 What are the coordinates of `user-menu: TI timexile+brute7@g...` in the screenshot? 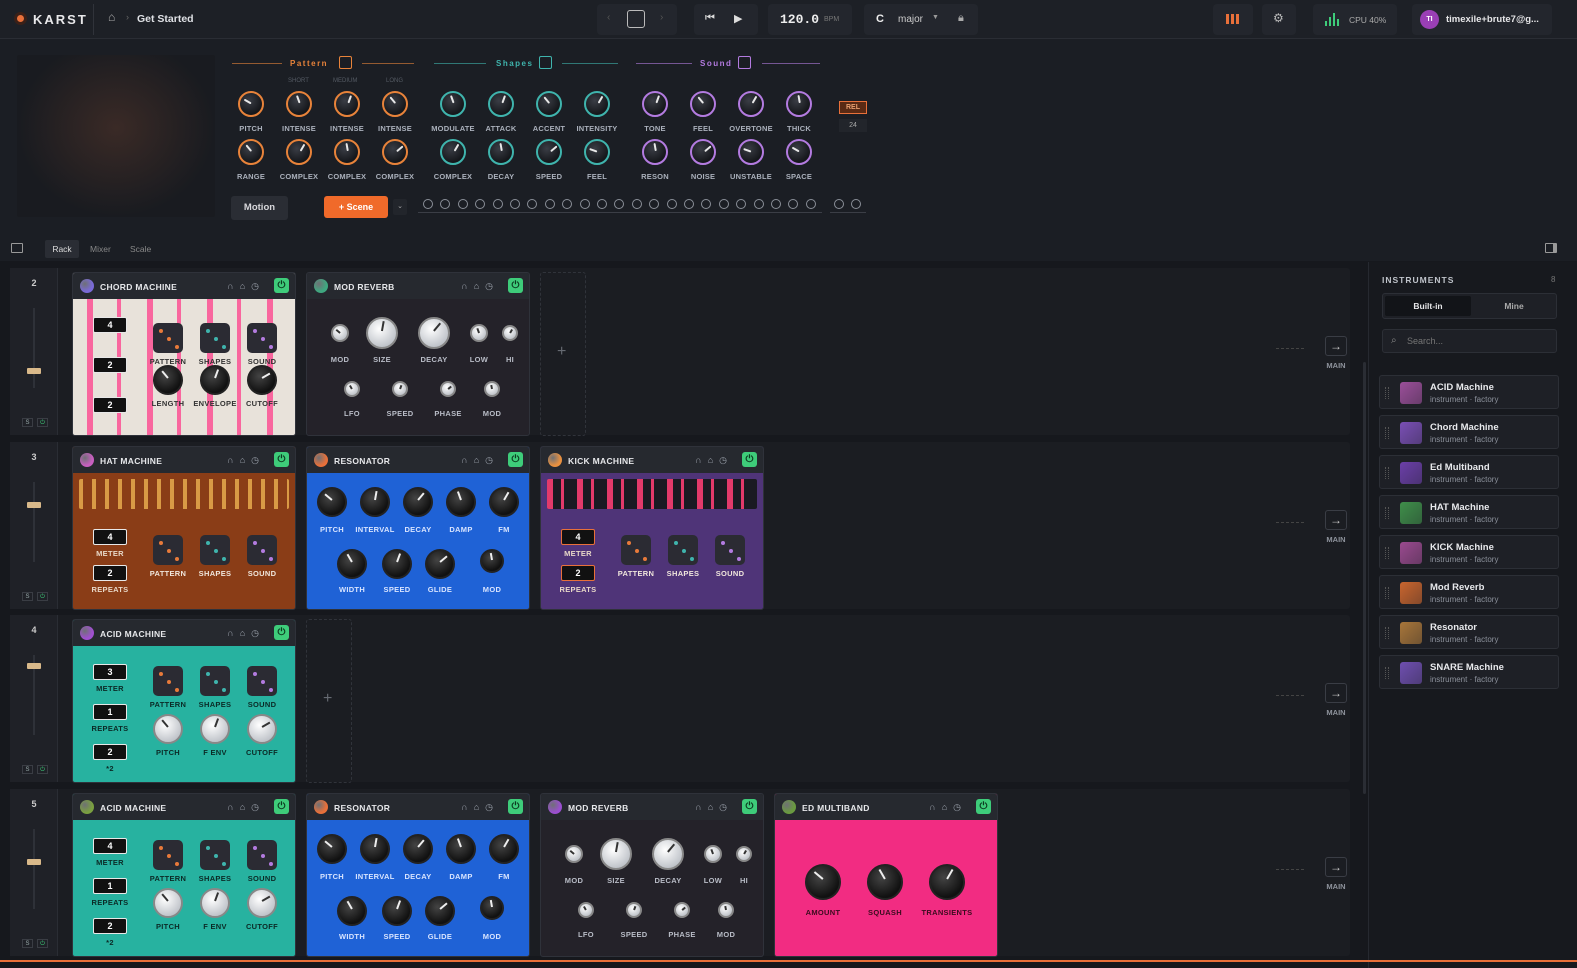 It's located at (1482, 19).